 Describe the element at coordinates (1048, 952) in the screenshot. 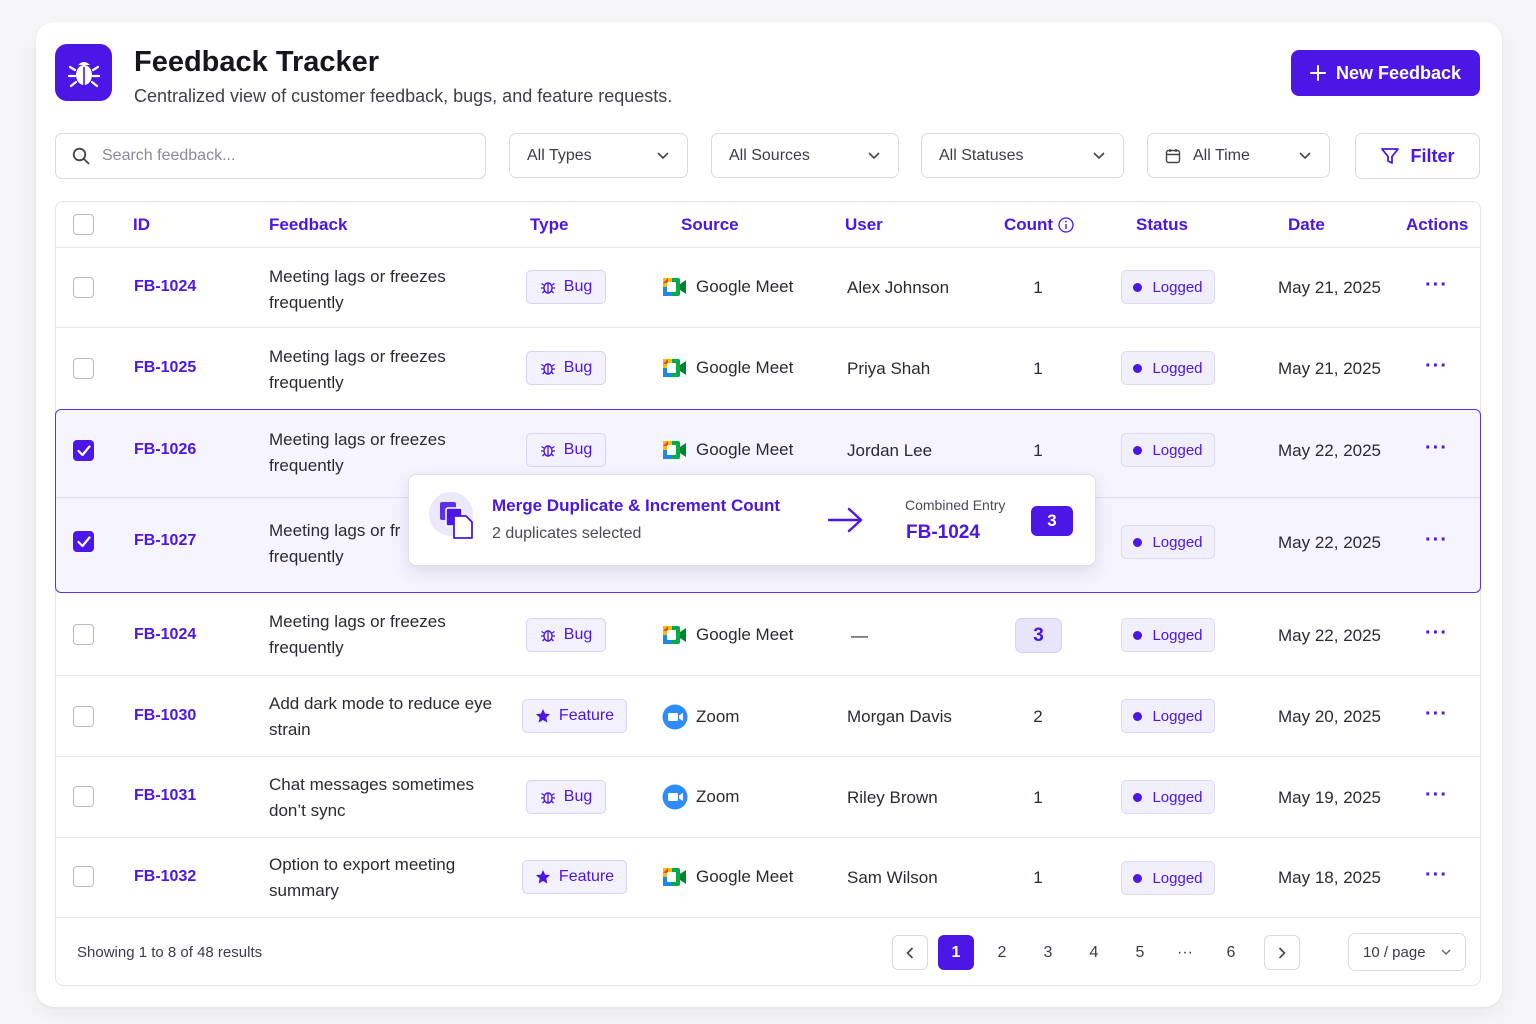

I see `page-button-3: 3` at that location.